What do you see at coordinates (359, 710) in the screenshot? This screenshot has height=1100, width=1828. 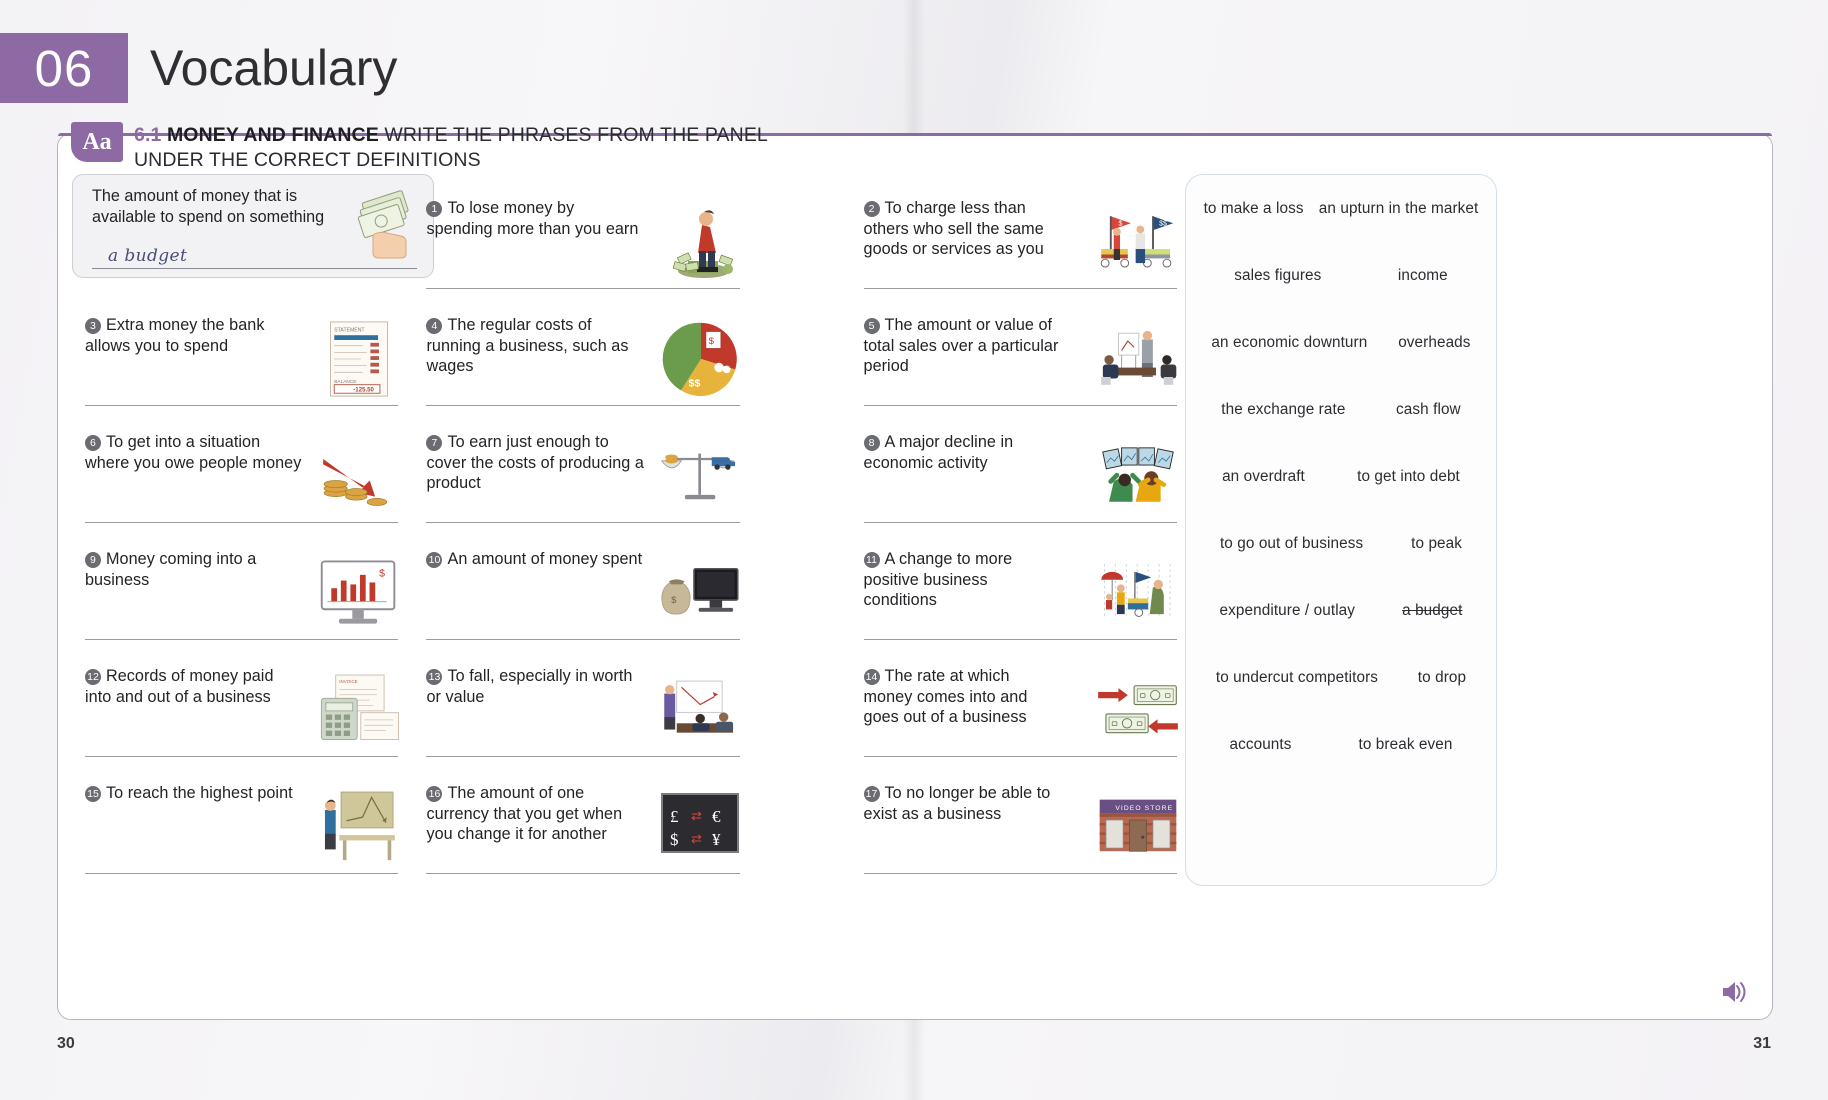 I see `invoice-calculator-icon: INVOICE` at bounding box center [359, 710].